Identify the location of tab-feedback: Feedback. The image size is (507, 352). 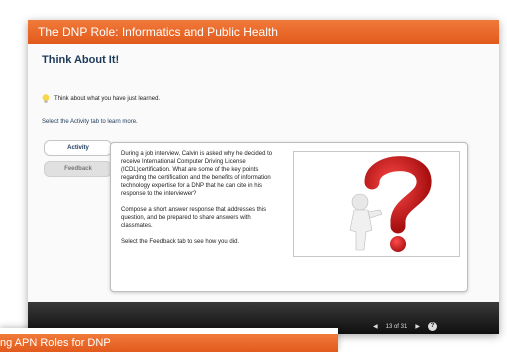
(78, 169).